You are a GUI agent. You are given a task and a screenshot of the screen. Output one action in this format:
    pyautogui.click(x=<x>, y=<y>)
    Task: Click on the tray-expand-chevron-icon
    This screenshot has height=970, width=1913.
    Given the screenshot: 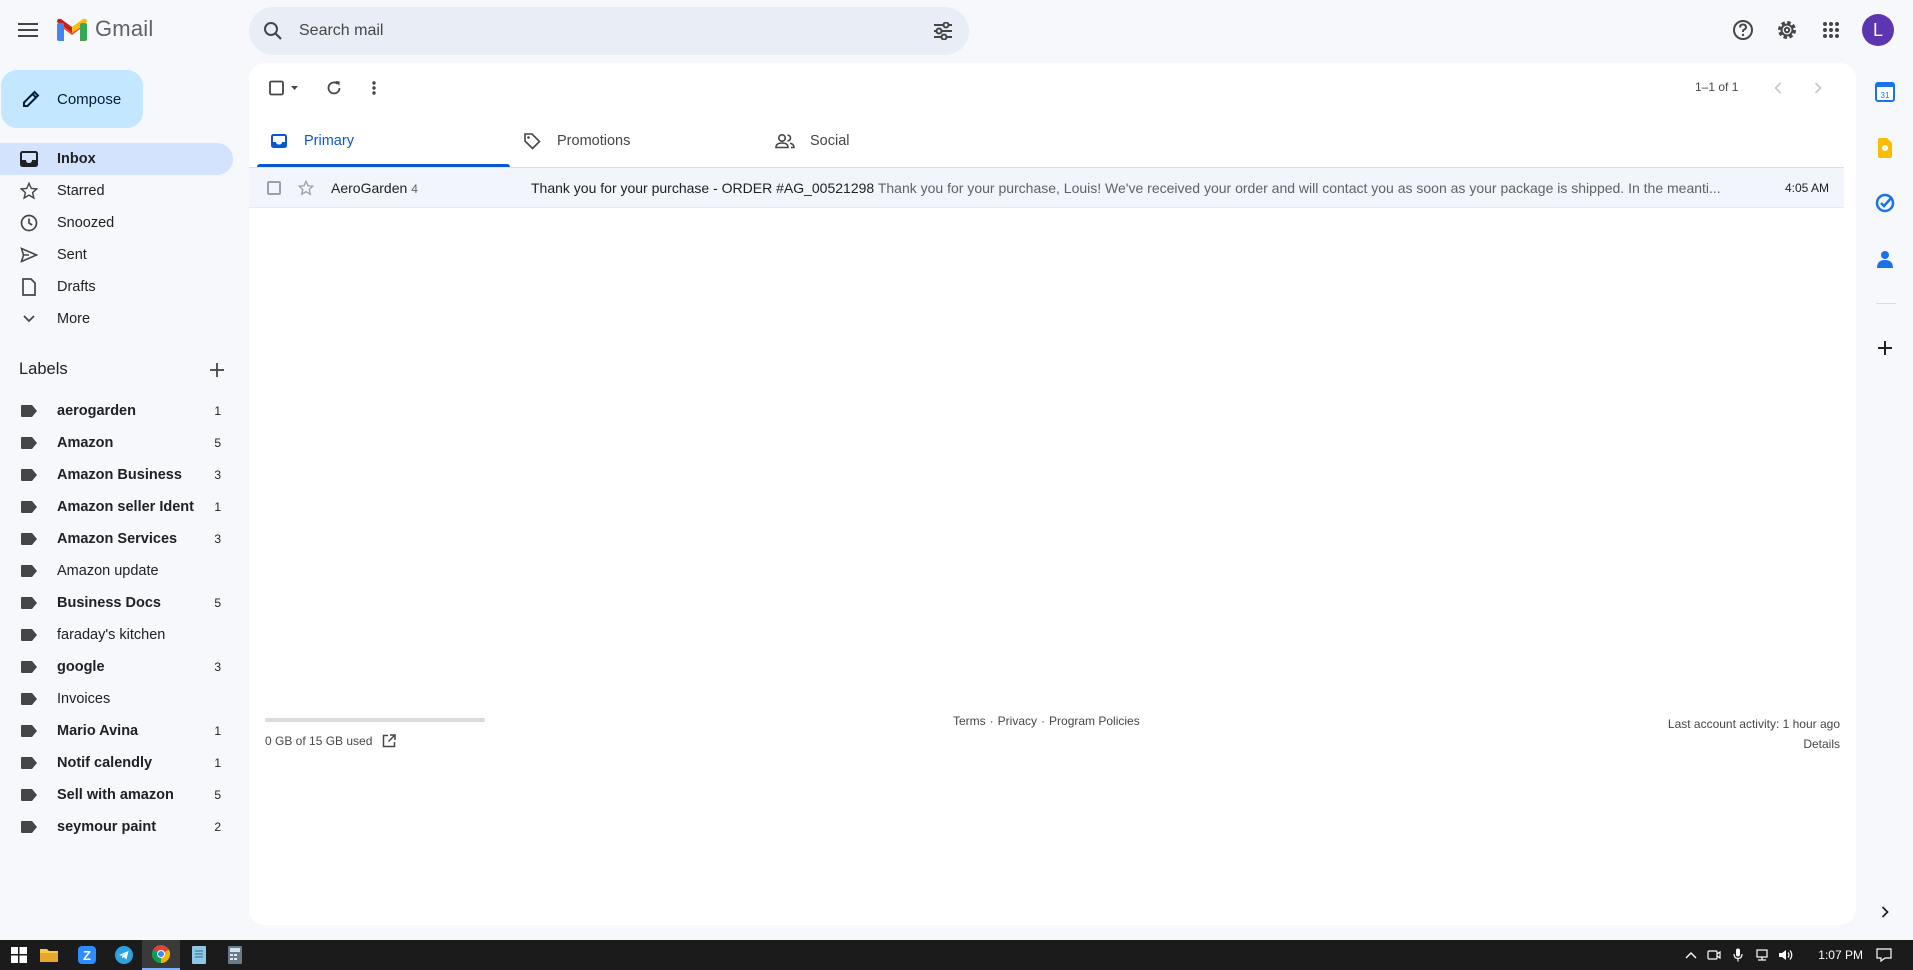 What is the action you would take?
    pyautogui.click(x=1691, y=955)
    